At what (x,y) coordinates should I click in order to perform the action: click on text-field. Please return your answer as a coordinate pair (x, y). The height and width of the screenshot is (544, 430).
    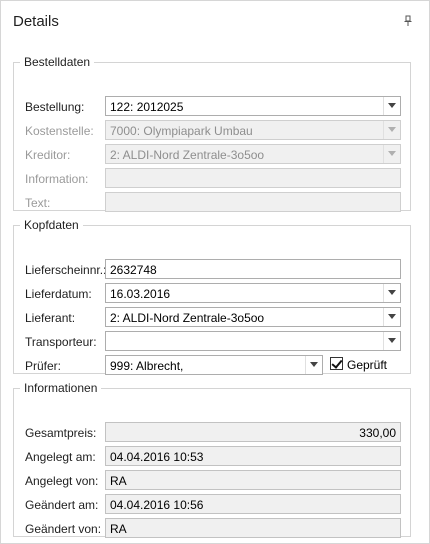
    Looking at the image, I should click on (253, 202).